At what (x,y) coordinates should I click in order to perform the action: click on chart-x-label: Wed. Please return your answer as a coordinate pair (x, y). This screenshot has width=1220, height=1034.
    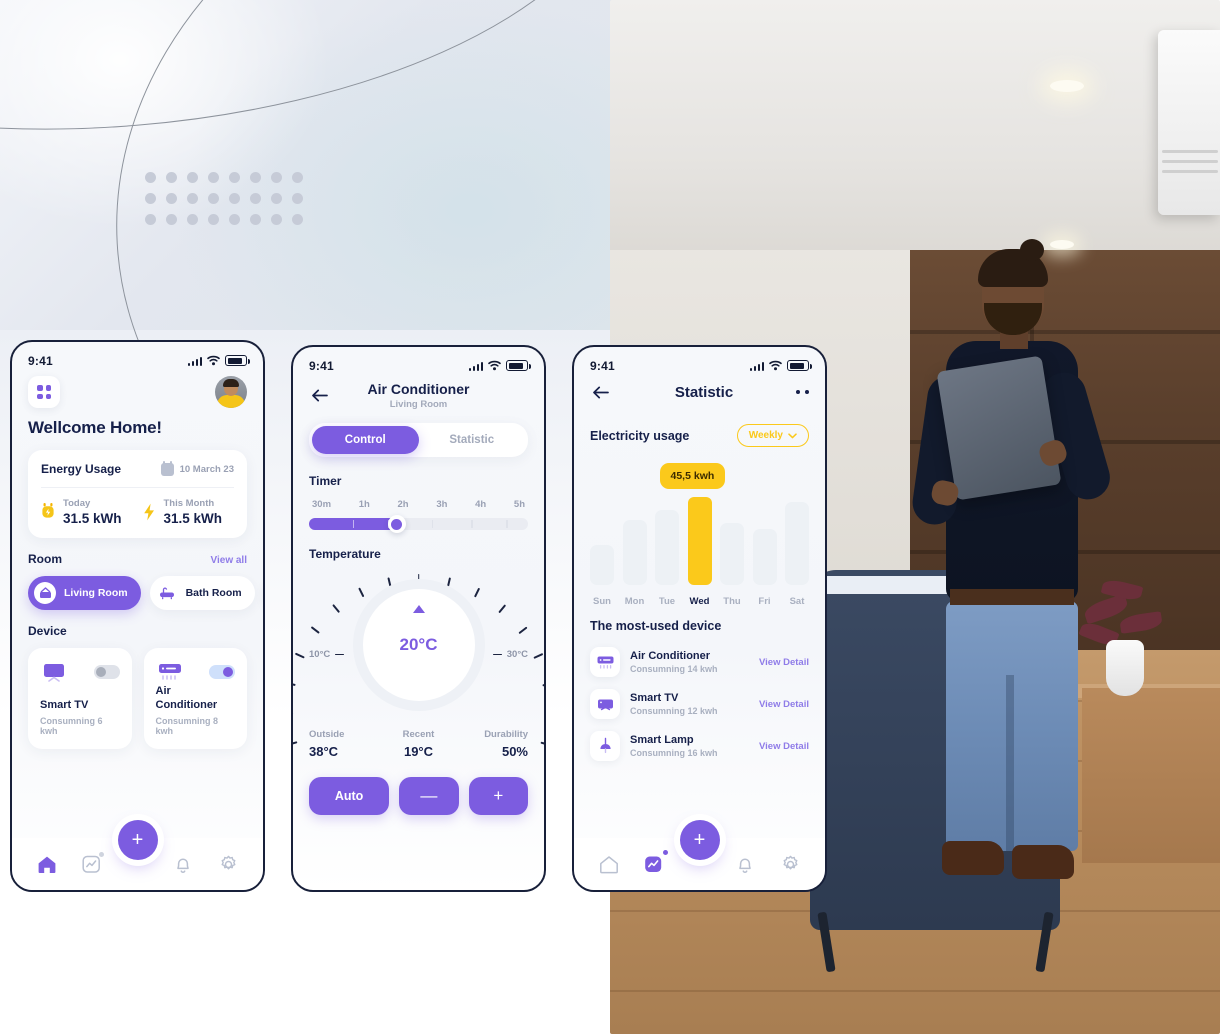
    Looking at the image, I should click on (699, 601).